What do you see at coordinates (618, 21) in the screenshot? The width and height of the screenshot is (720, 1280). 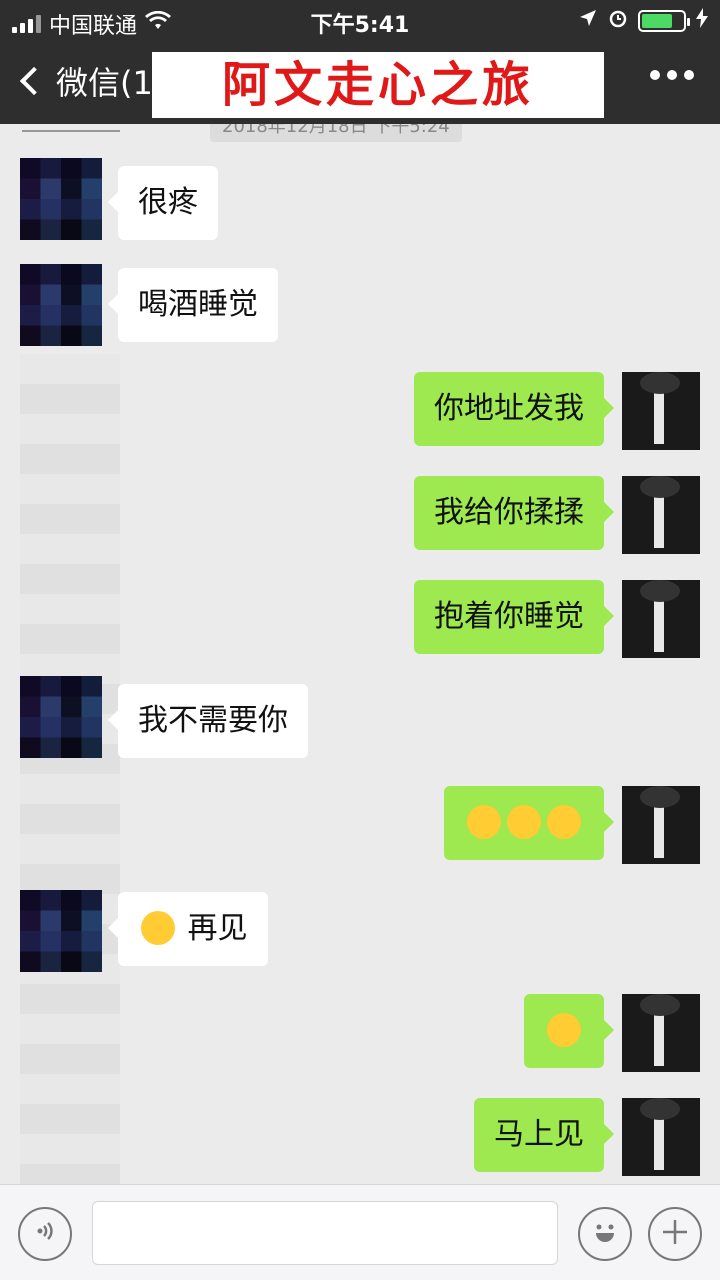 I see `alarm-clock-icon` at bounding box center [618, 21].